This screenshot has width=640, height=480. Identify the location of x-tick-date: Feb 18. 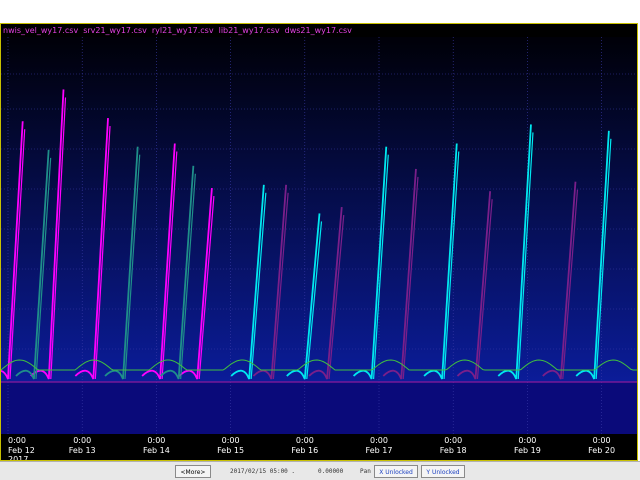
(453, 450).